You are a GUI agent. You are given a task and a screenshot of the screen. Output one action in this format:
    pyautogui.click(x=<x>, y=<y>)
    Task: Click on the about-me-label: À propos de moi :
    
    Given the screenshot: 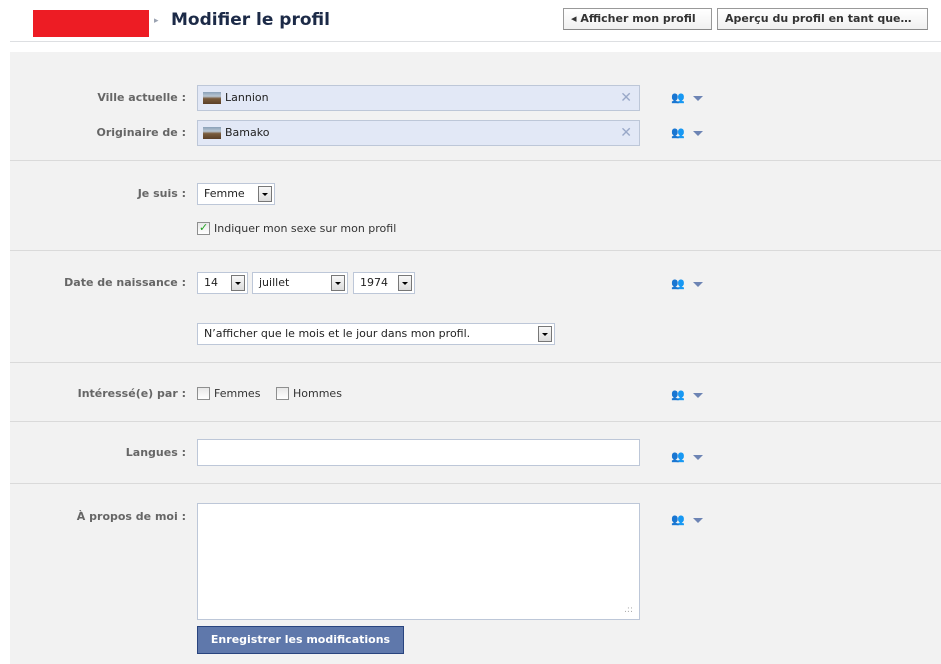 What is the action you would take?
    pyautogui.click(x=131, y=516)
    